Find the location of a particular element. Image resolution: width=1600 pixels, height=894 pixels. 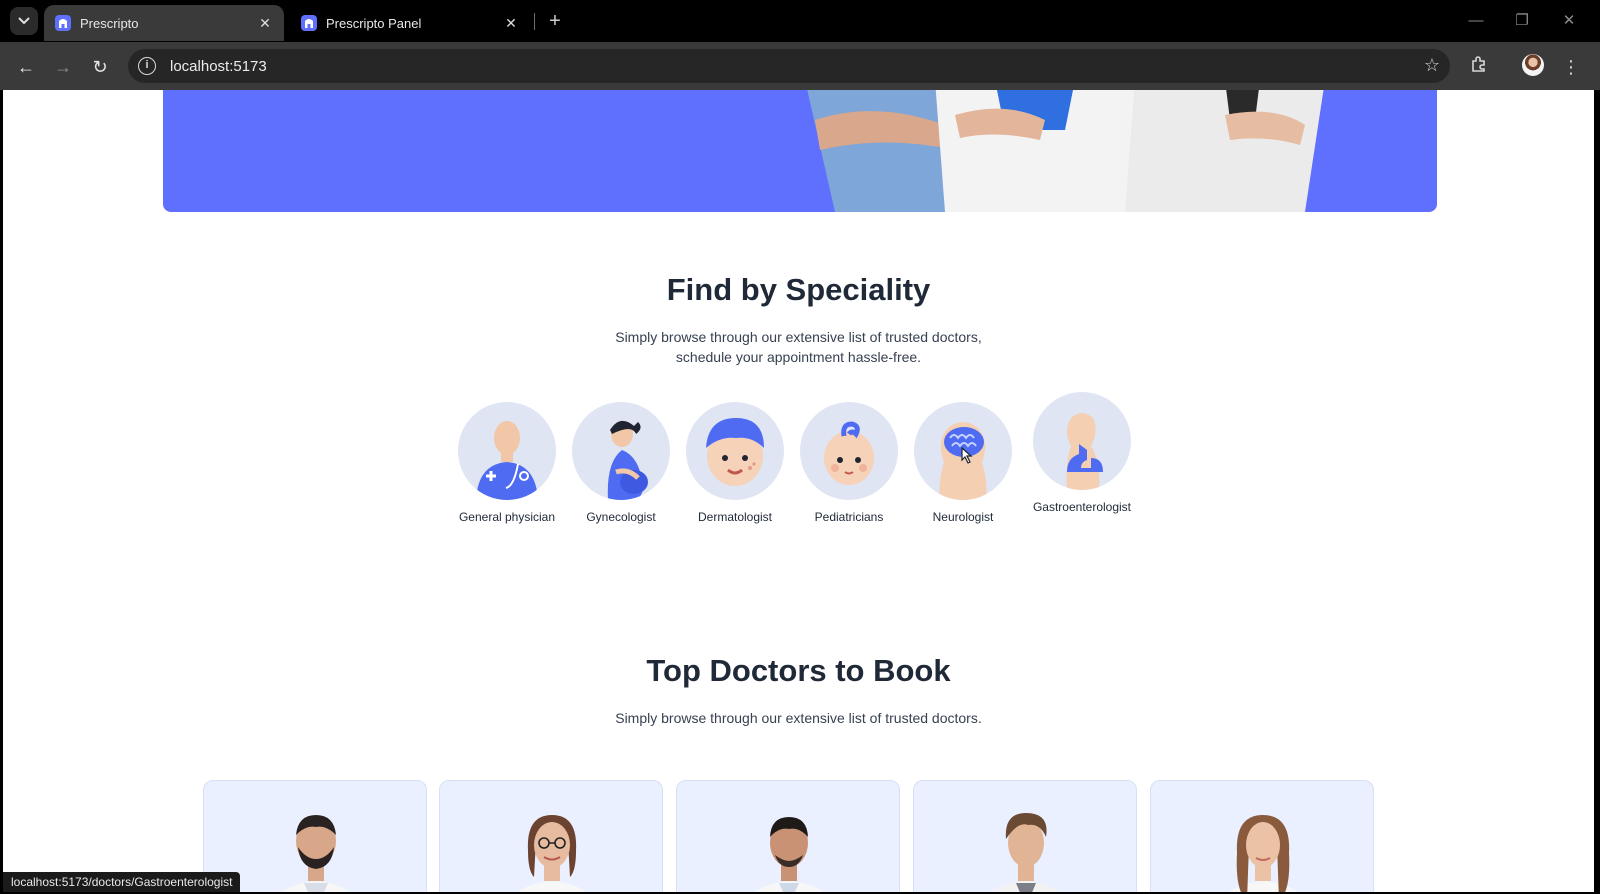

speciality-label: General physician is located at coordinates (507, 517).